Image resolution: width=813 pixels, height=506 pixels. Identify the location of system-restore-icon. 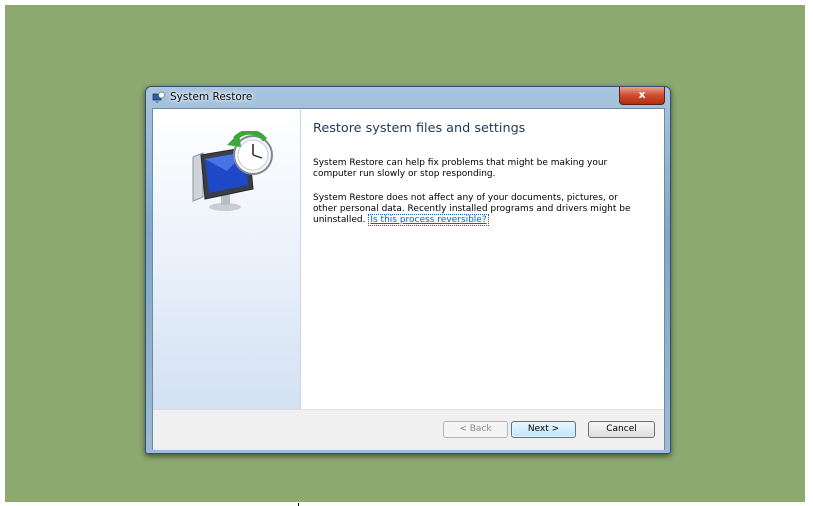
(158, 97).